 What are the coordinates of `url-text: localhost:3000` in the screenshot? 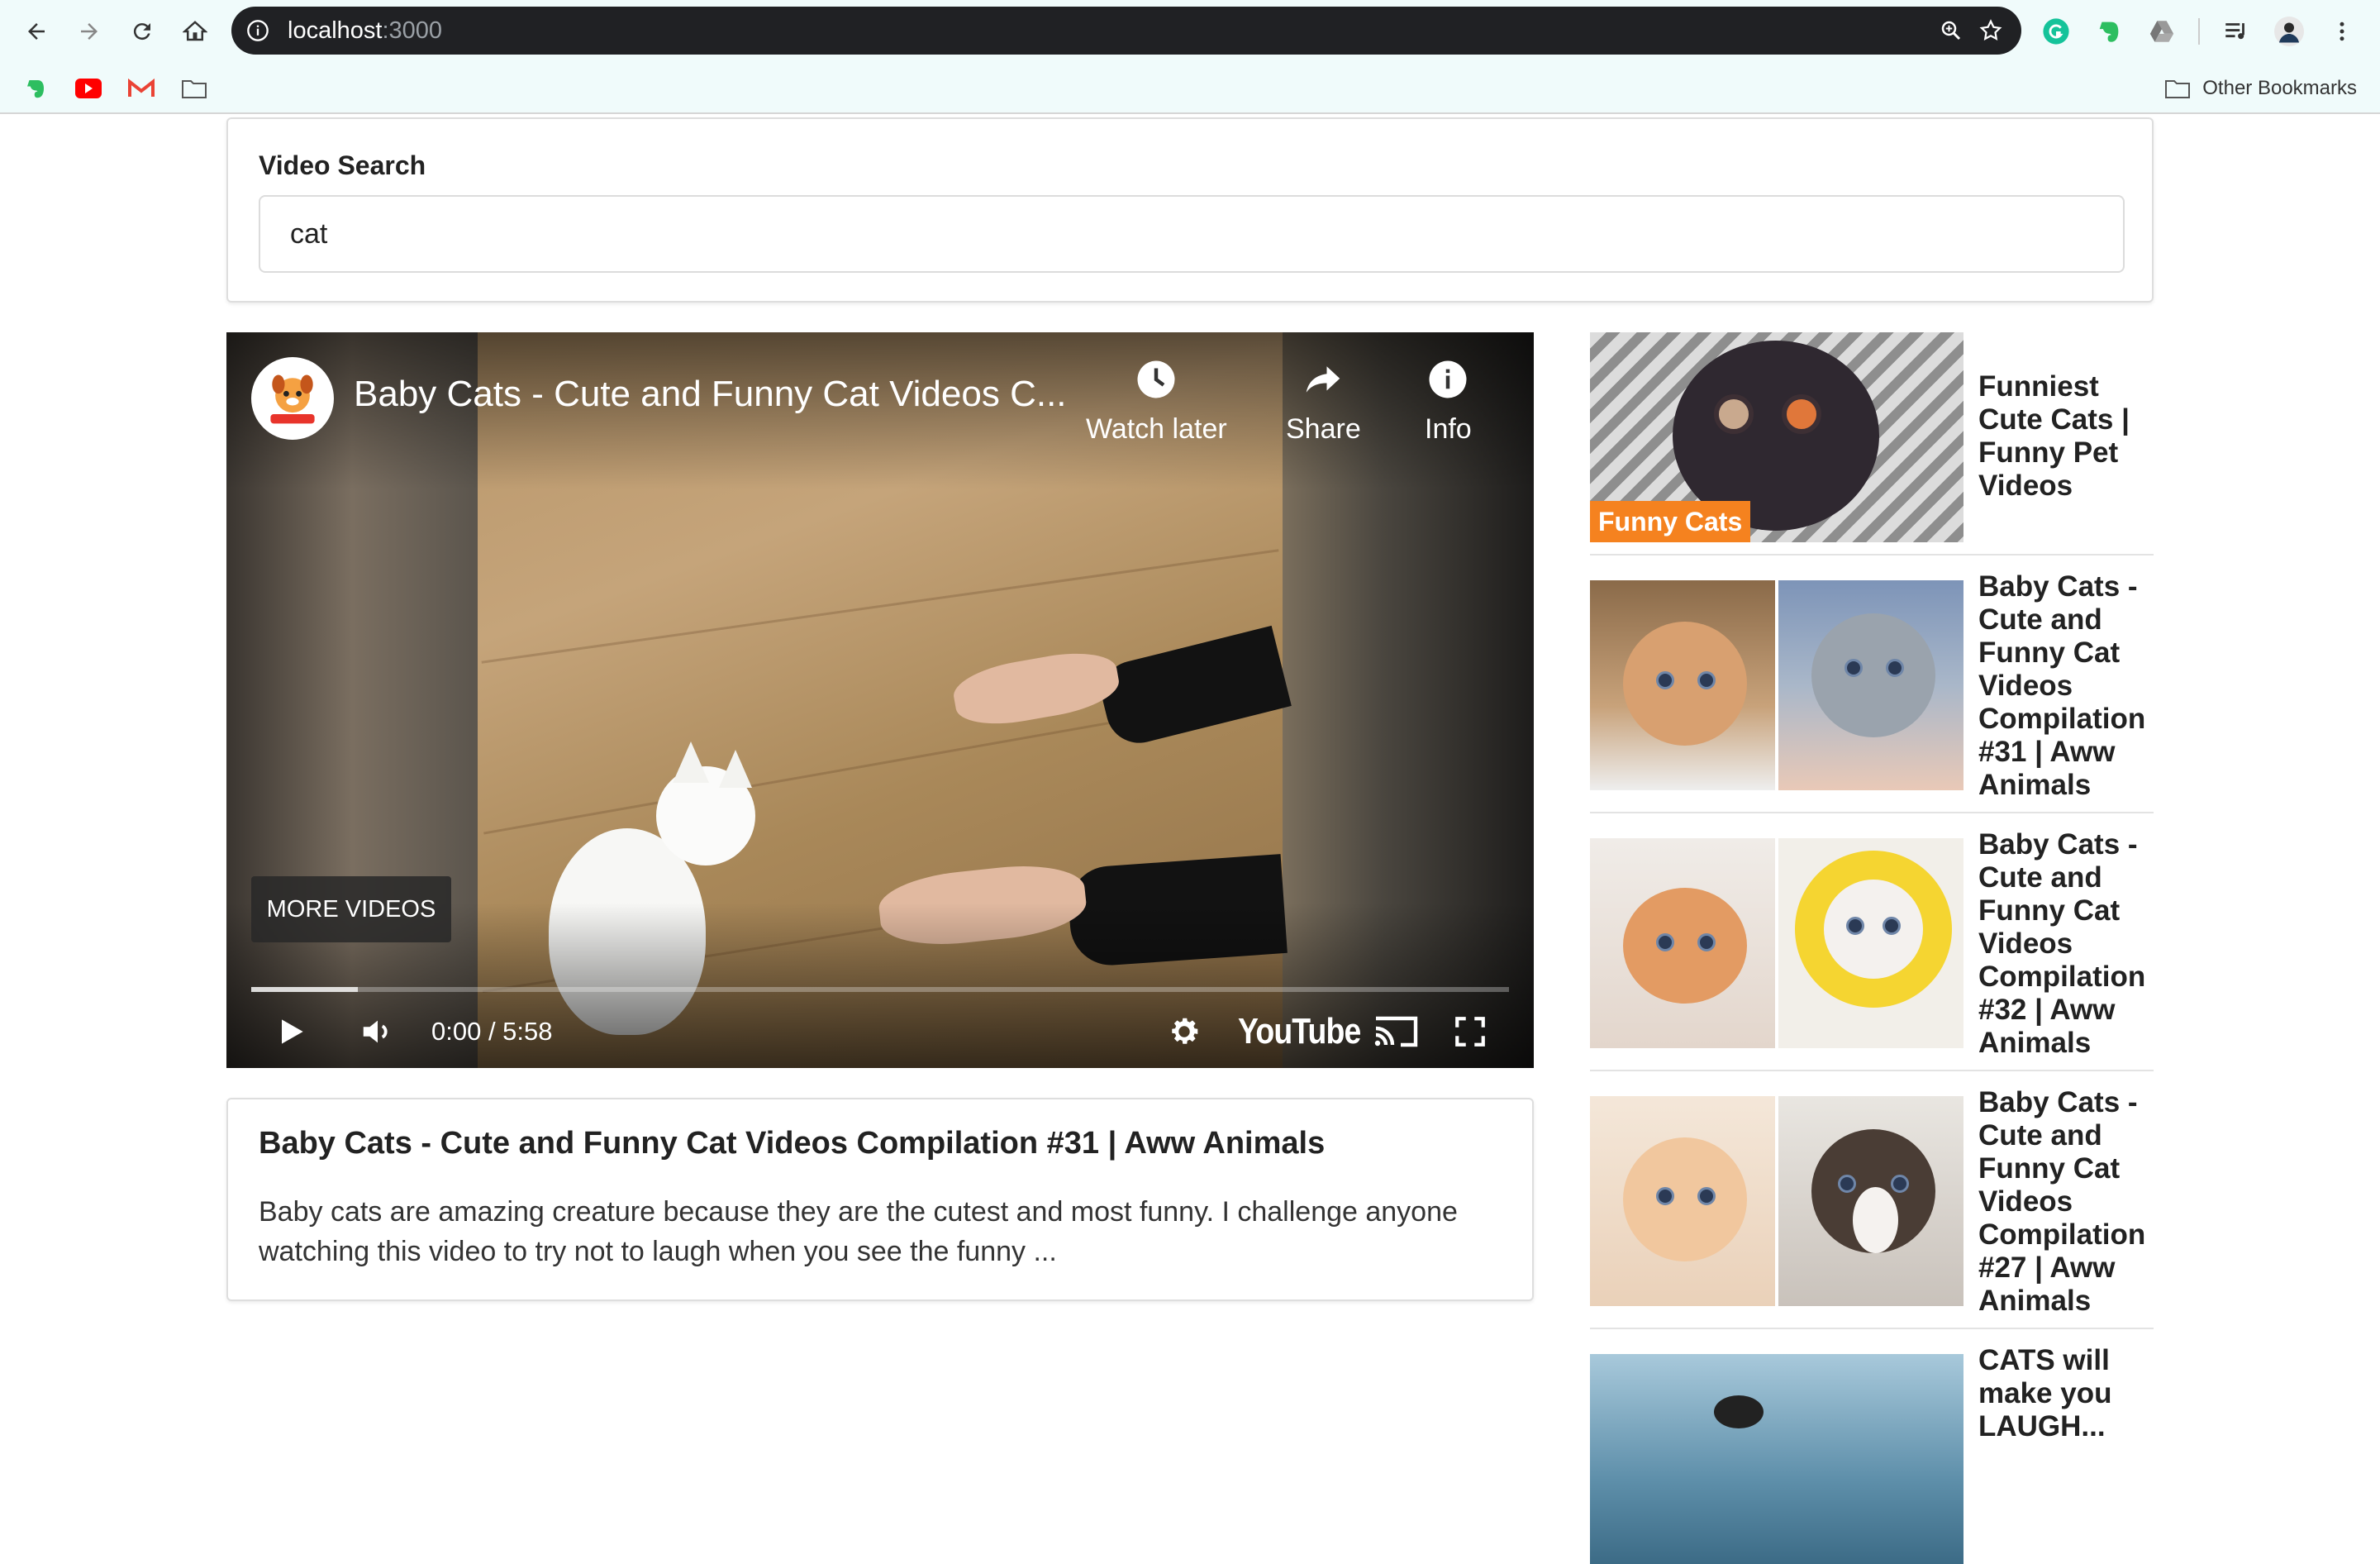 It's located at (365, 31).